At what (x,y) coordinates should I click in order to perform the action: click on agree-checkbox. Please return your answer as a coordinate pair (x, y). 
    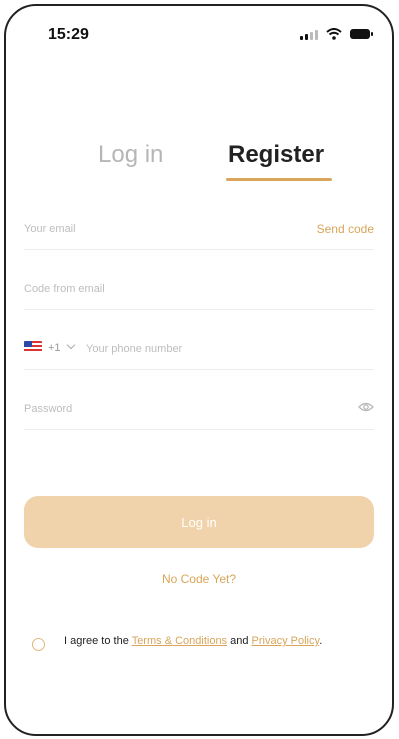
    Looking at the image, I should click on (38, 644).